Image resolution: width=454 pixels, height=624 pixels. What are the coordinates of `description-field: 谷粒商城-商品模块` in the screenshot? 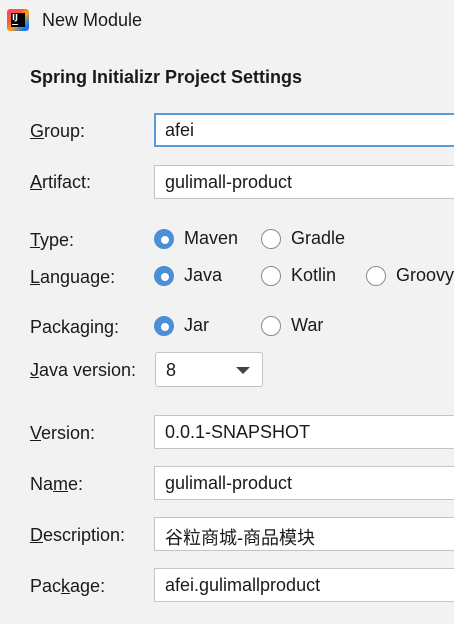 It's located at (304, 534).